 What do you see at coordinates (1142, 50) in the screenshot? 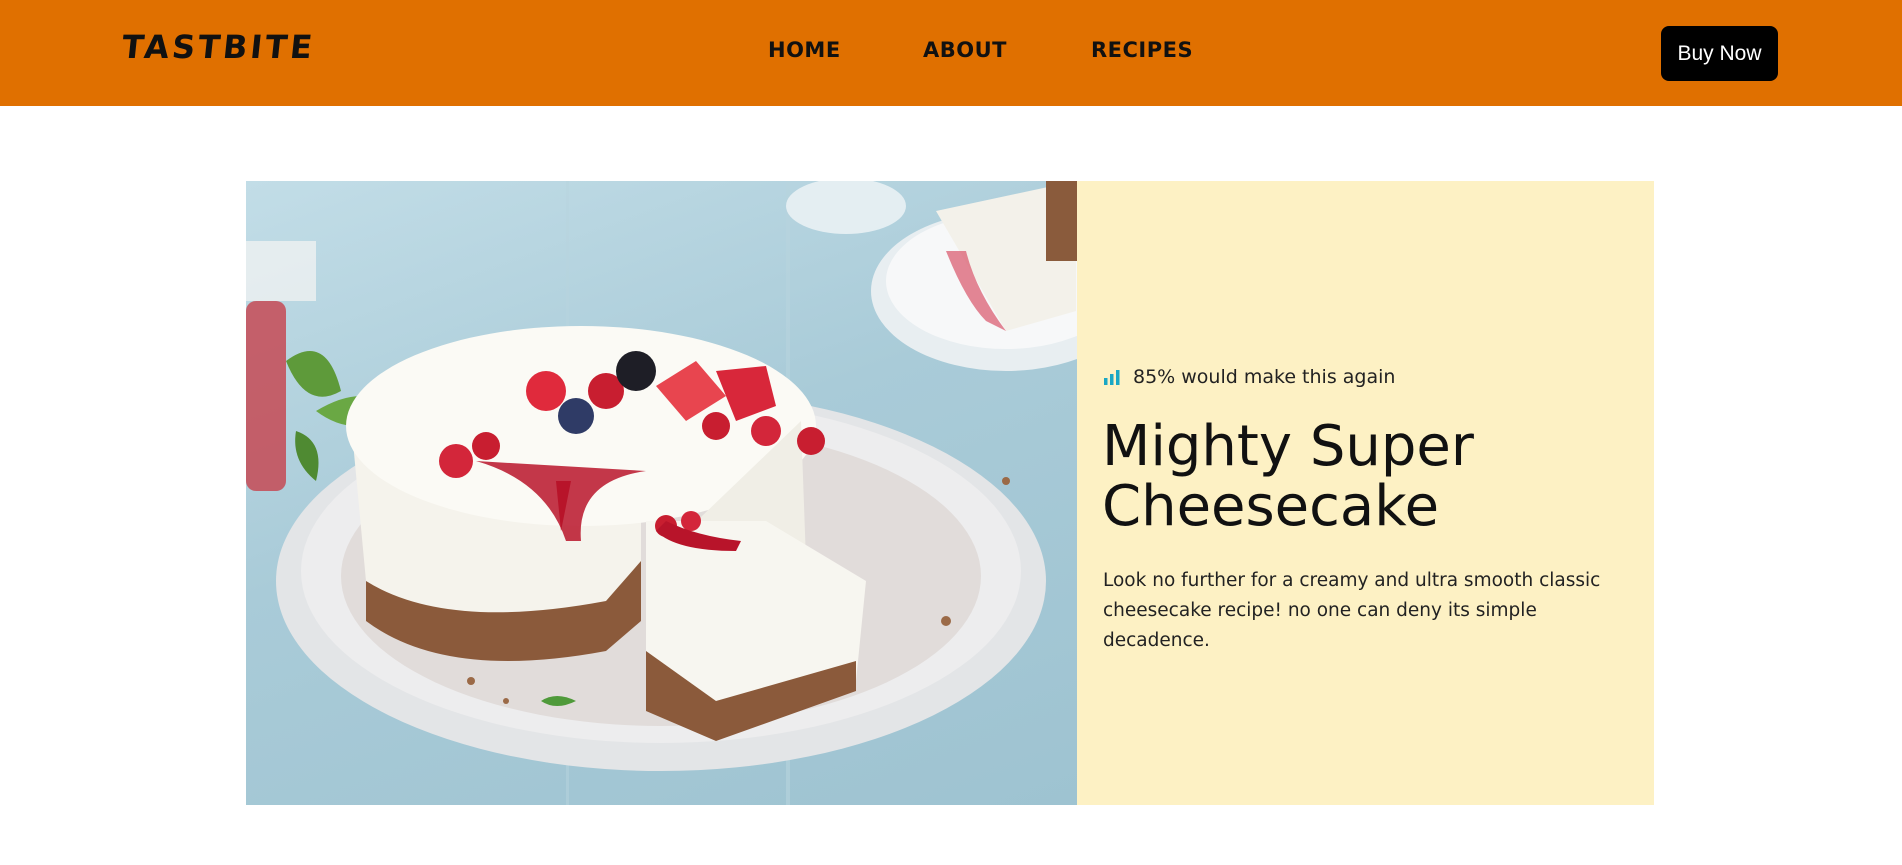
I see `nav-link-recipes: RECIPES` at bounding box center [1142, 50].